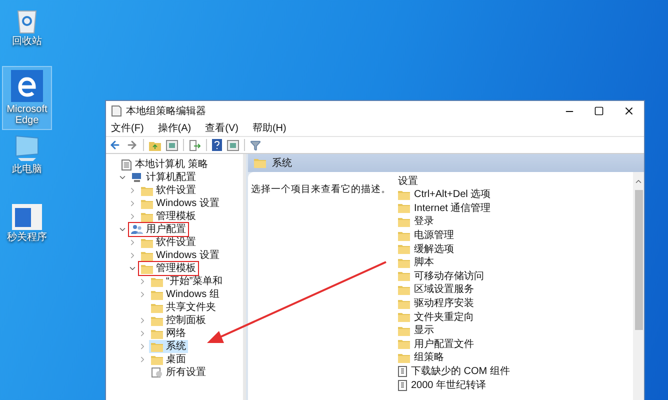 Image resolution: width=668 pixels, height=400 pixels. I want to click on folder-up-icon, so click(155, 145).